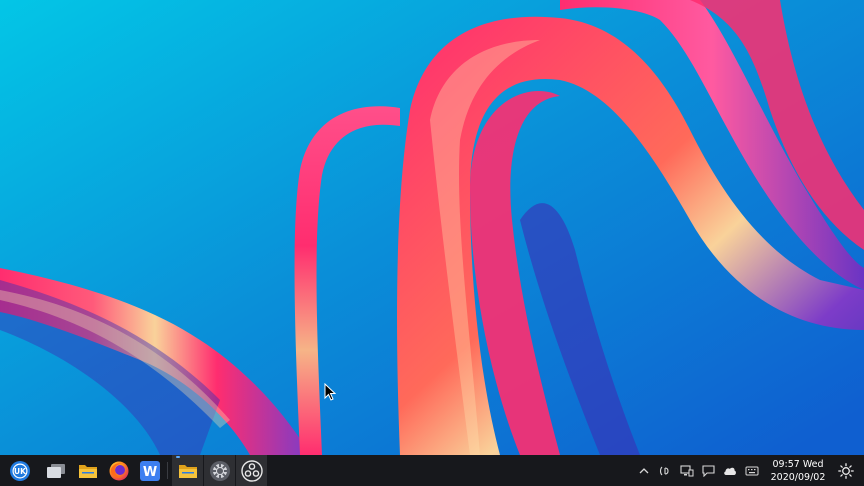  I want to click on sun-icon, so click(846, 470).